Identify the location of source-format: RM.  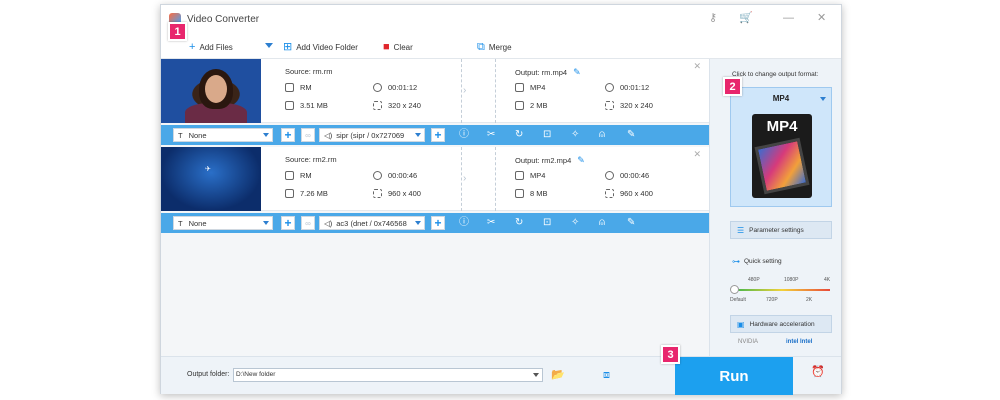
(298, 87).